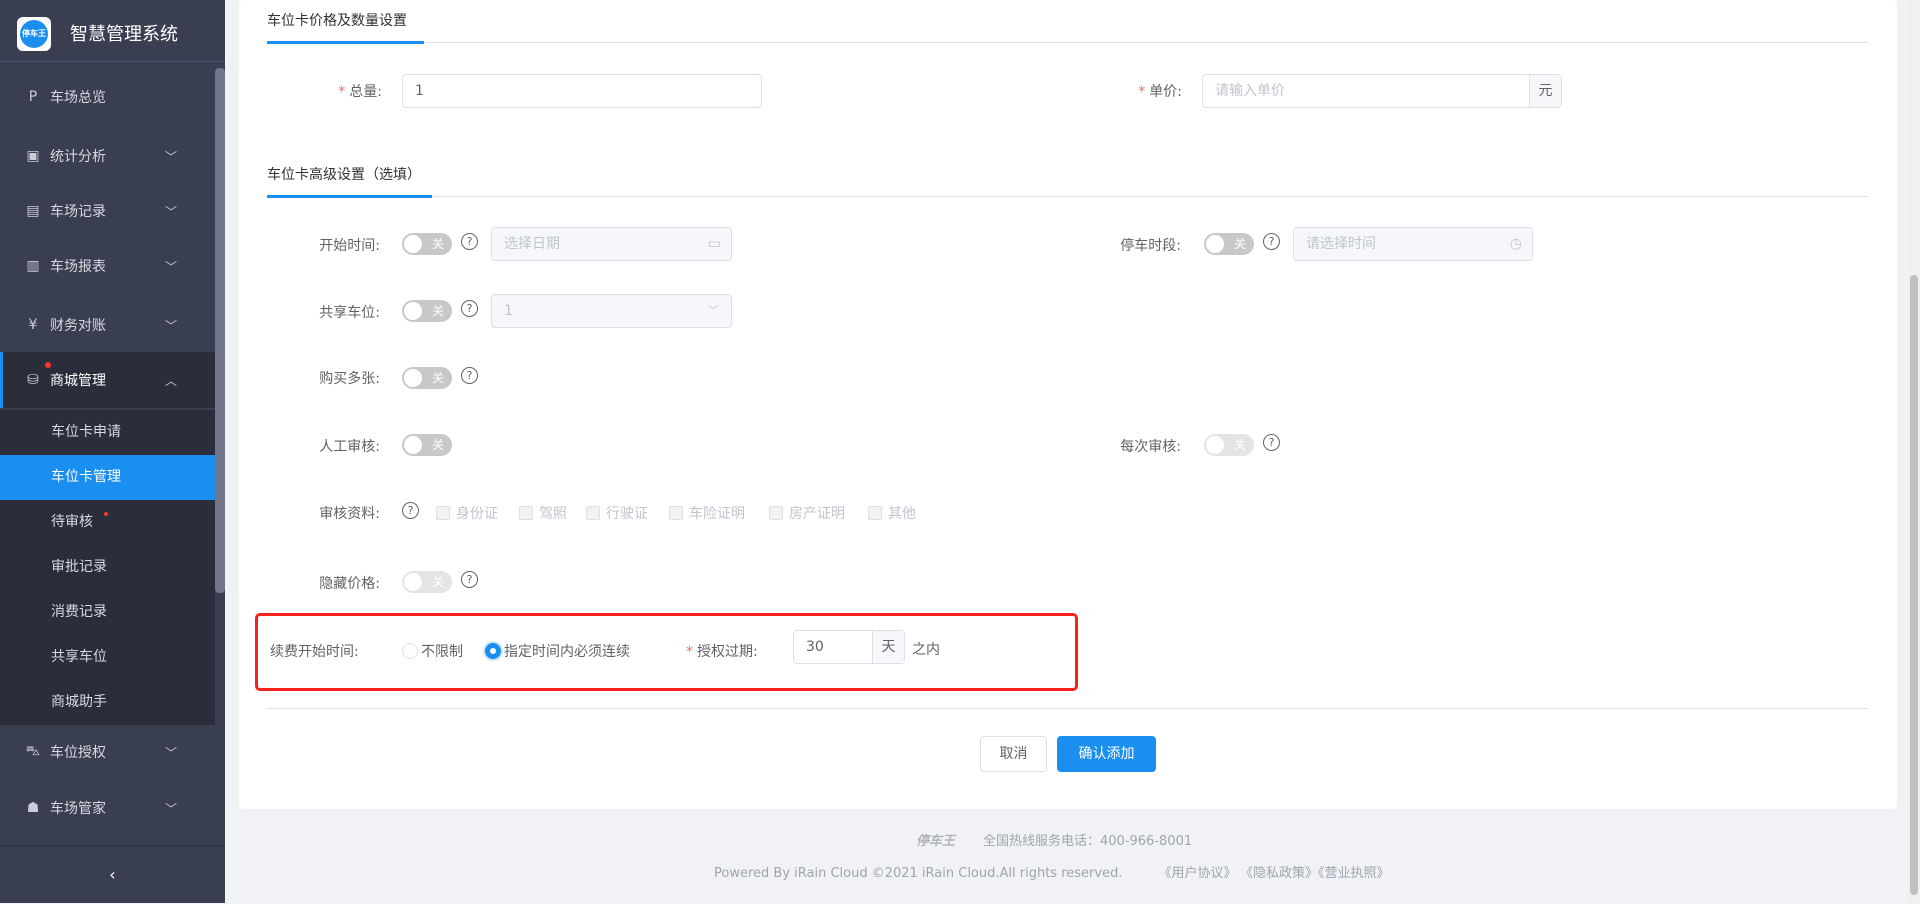 This screenshot has height=904, width=1920. What do you see at coordinates (78, 326) in the screenshot?
I see `nav-label: 财务对账` at bounding box center [78, 326].